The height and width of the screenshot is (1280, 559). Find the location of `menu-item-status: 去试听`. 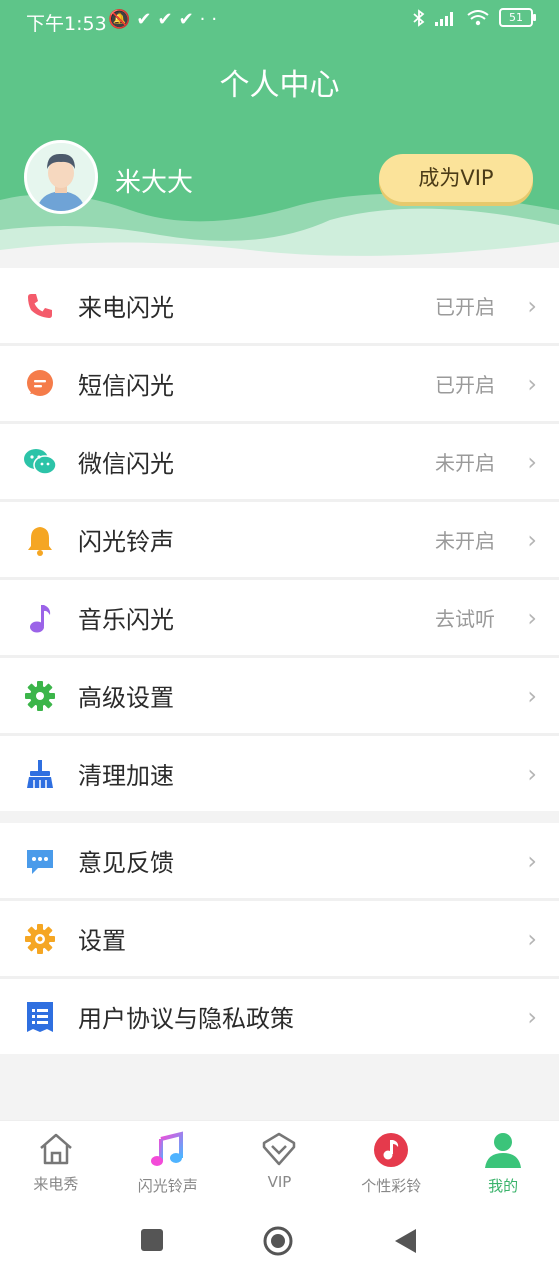

menu-item-status: 去试听 is located at coordinates (465, 619).